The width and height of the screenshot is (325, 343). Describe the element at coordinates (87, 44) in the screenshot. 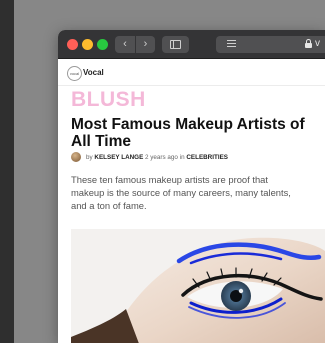

I see `minimize-window-button` at that location.